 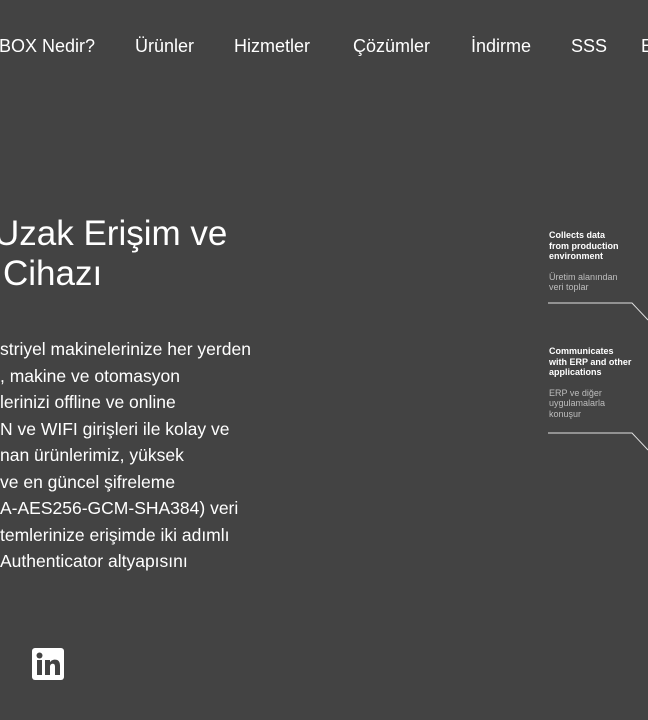 I want to click on linkedin-icon-graphic, so click(x=48, y=664).